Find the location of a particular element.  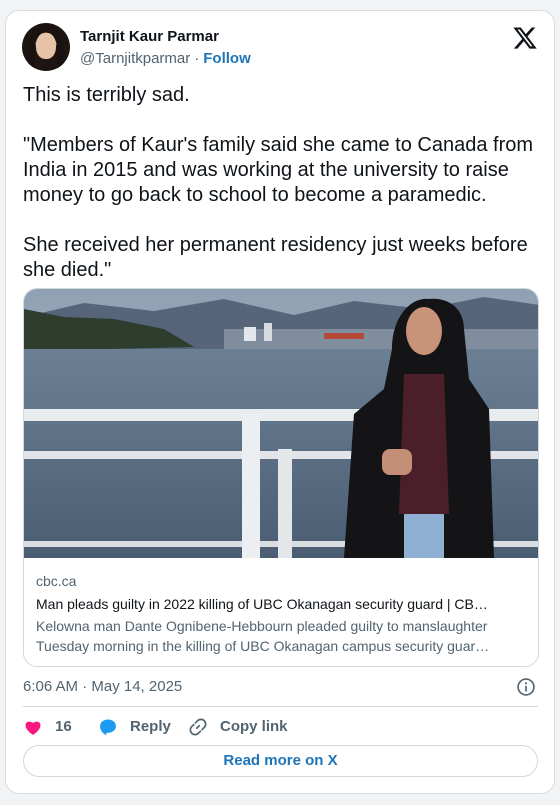

tweet-timestamp: 6:06 AM · May 14, 2025 is located at coordinates (102, 686).